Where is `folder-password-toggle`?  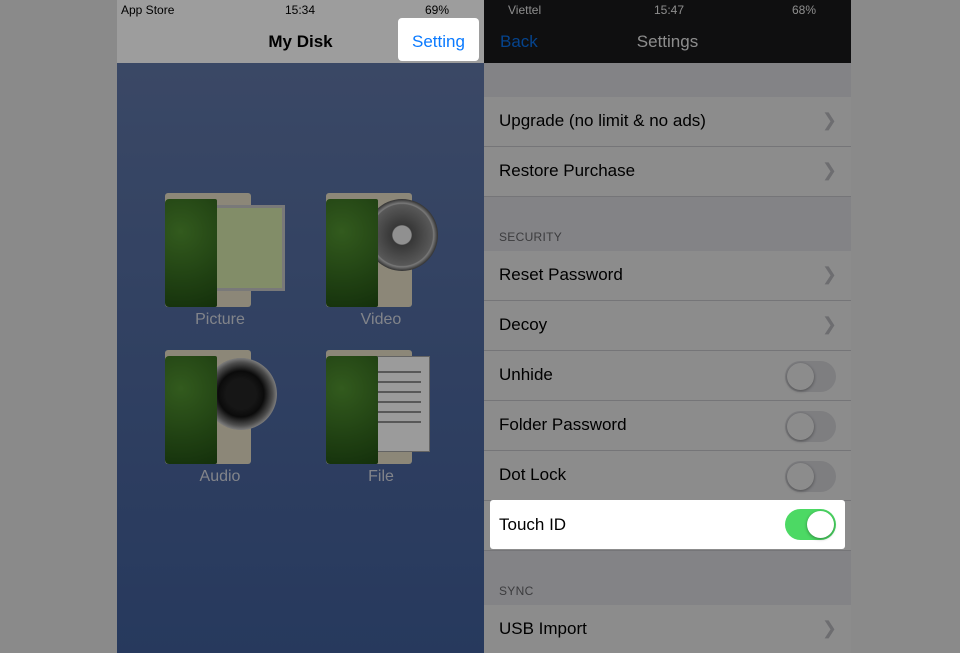
folder-password-toggle is located at coordinates (810, 426).